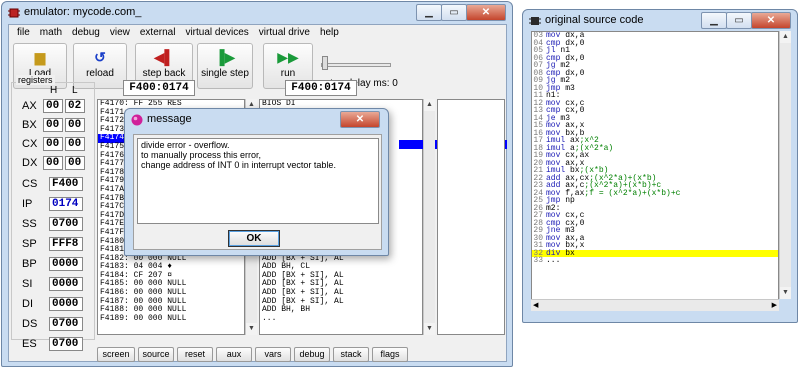 Image resolution: width=800 pixels, height=368 pixels. I want to click on reg-bx-l: 00, so click(75, 125).